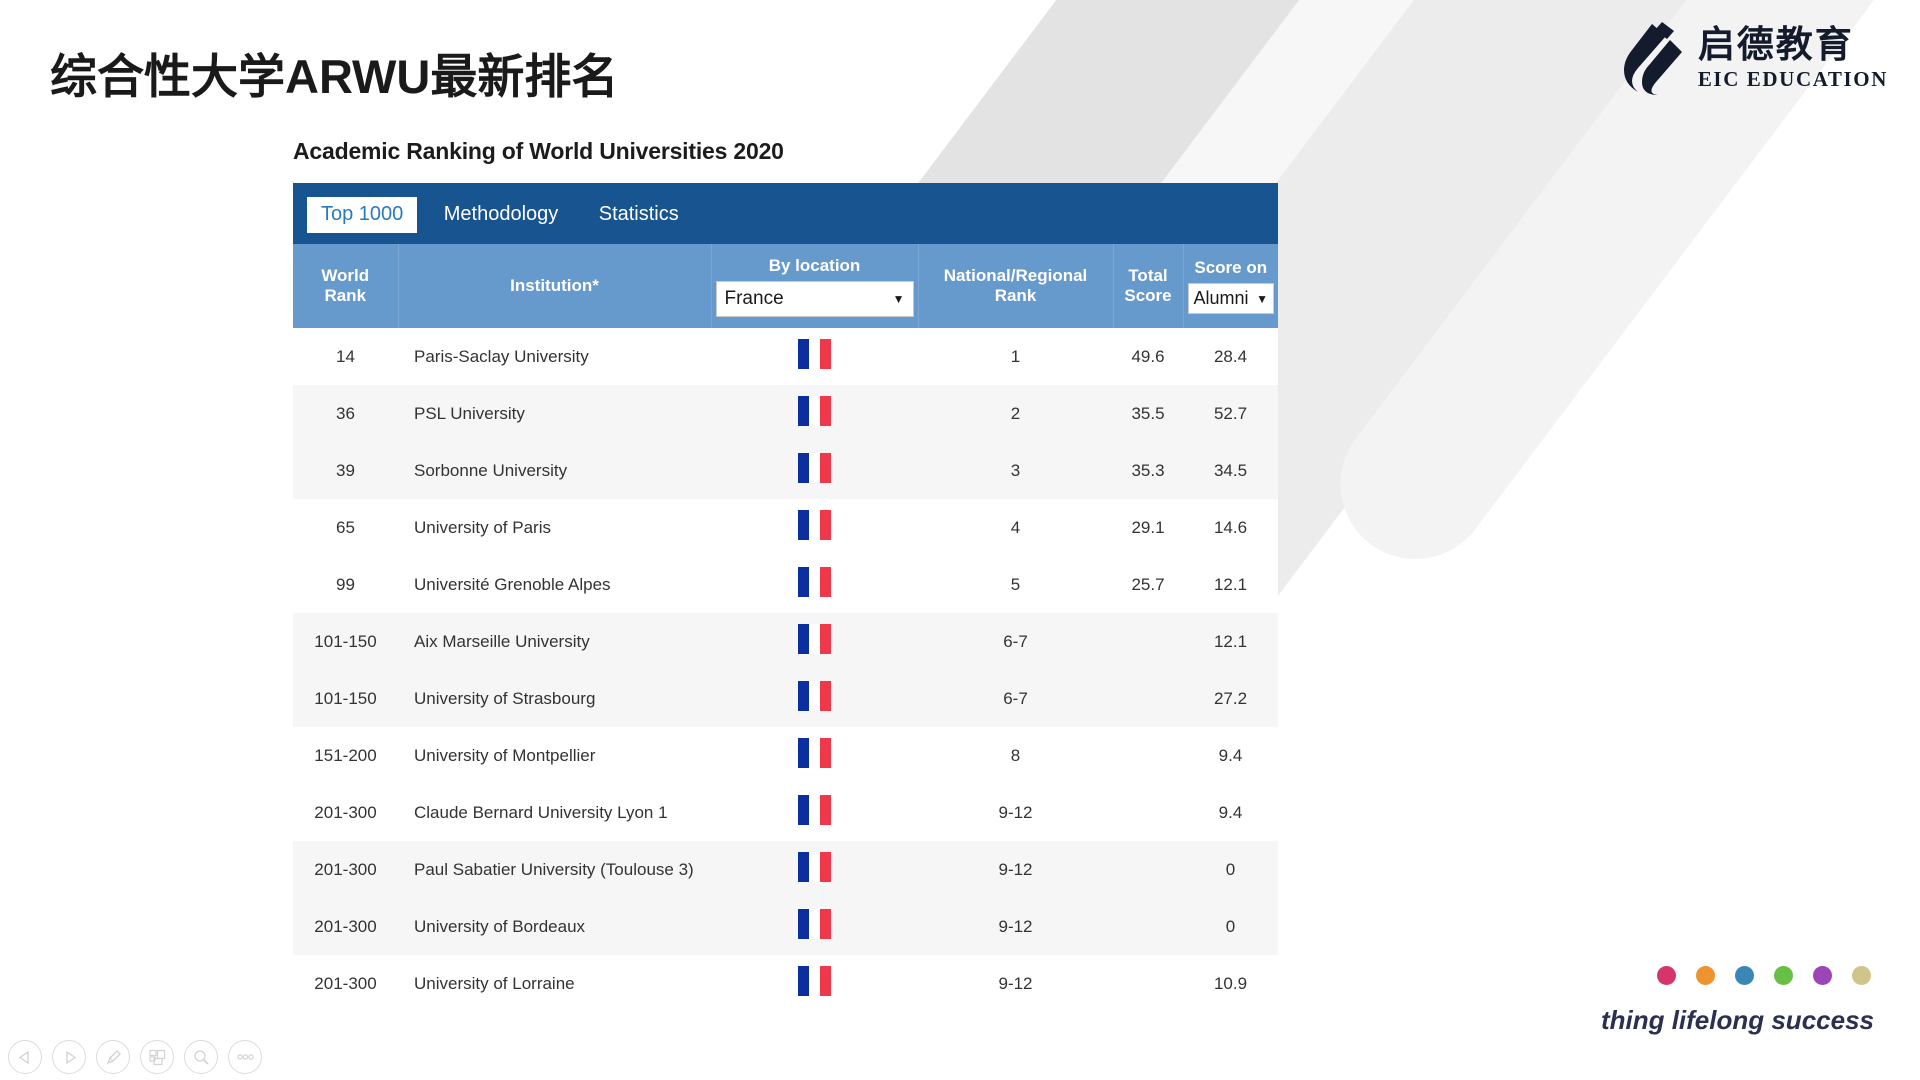 This screenshot has height=1080, width=1920. Describe the element at coordinates (345, 356) in the screenshot. I see `cell-world-rank: 14` at that location.